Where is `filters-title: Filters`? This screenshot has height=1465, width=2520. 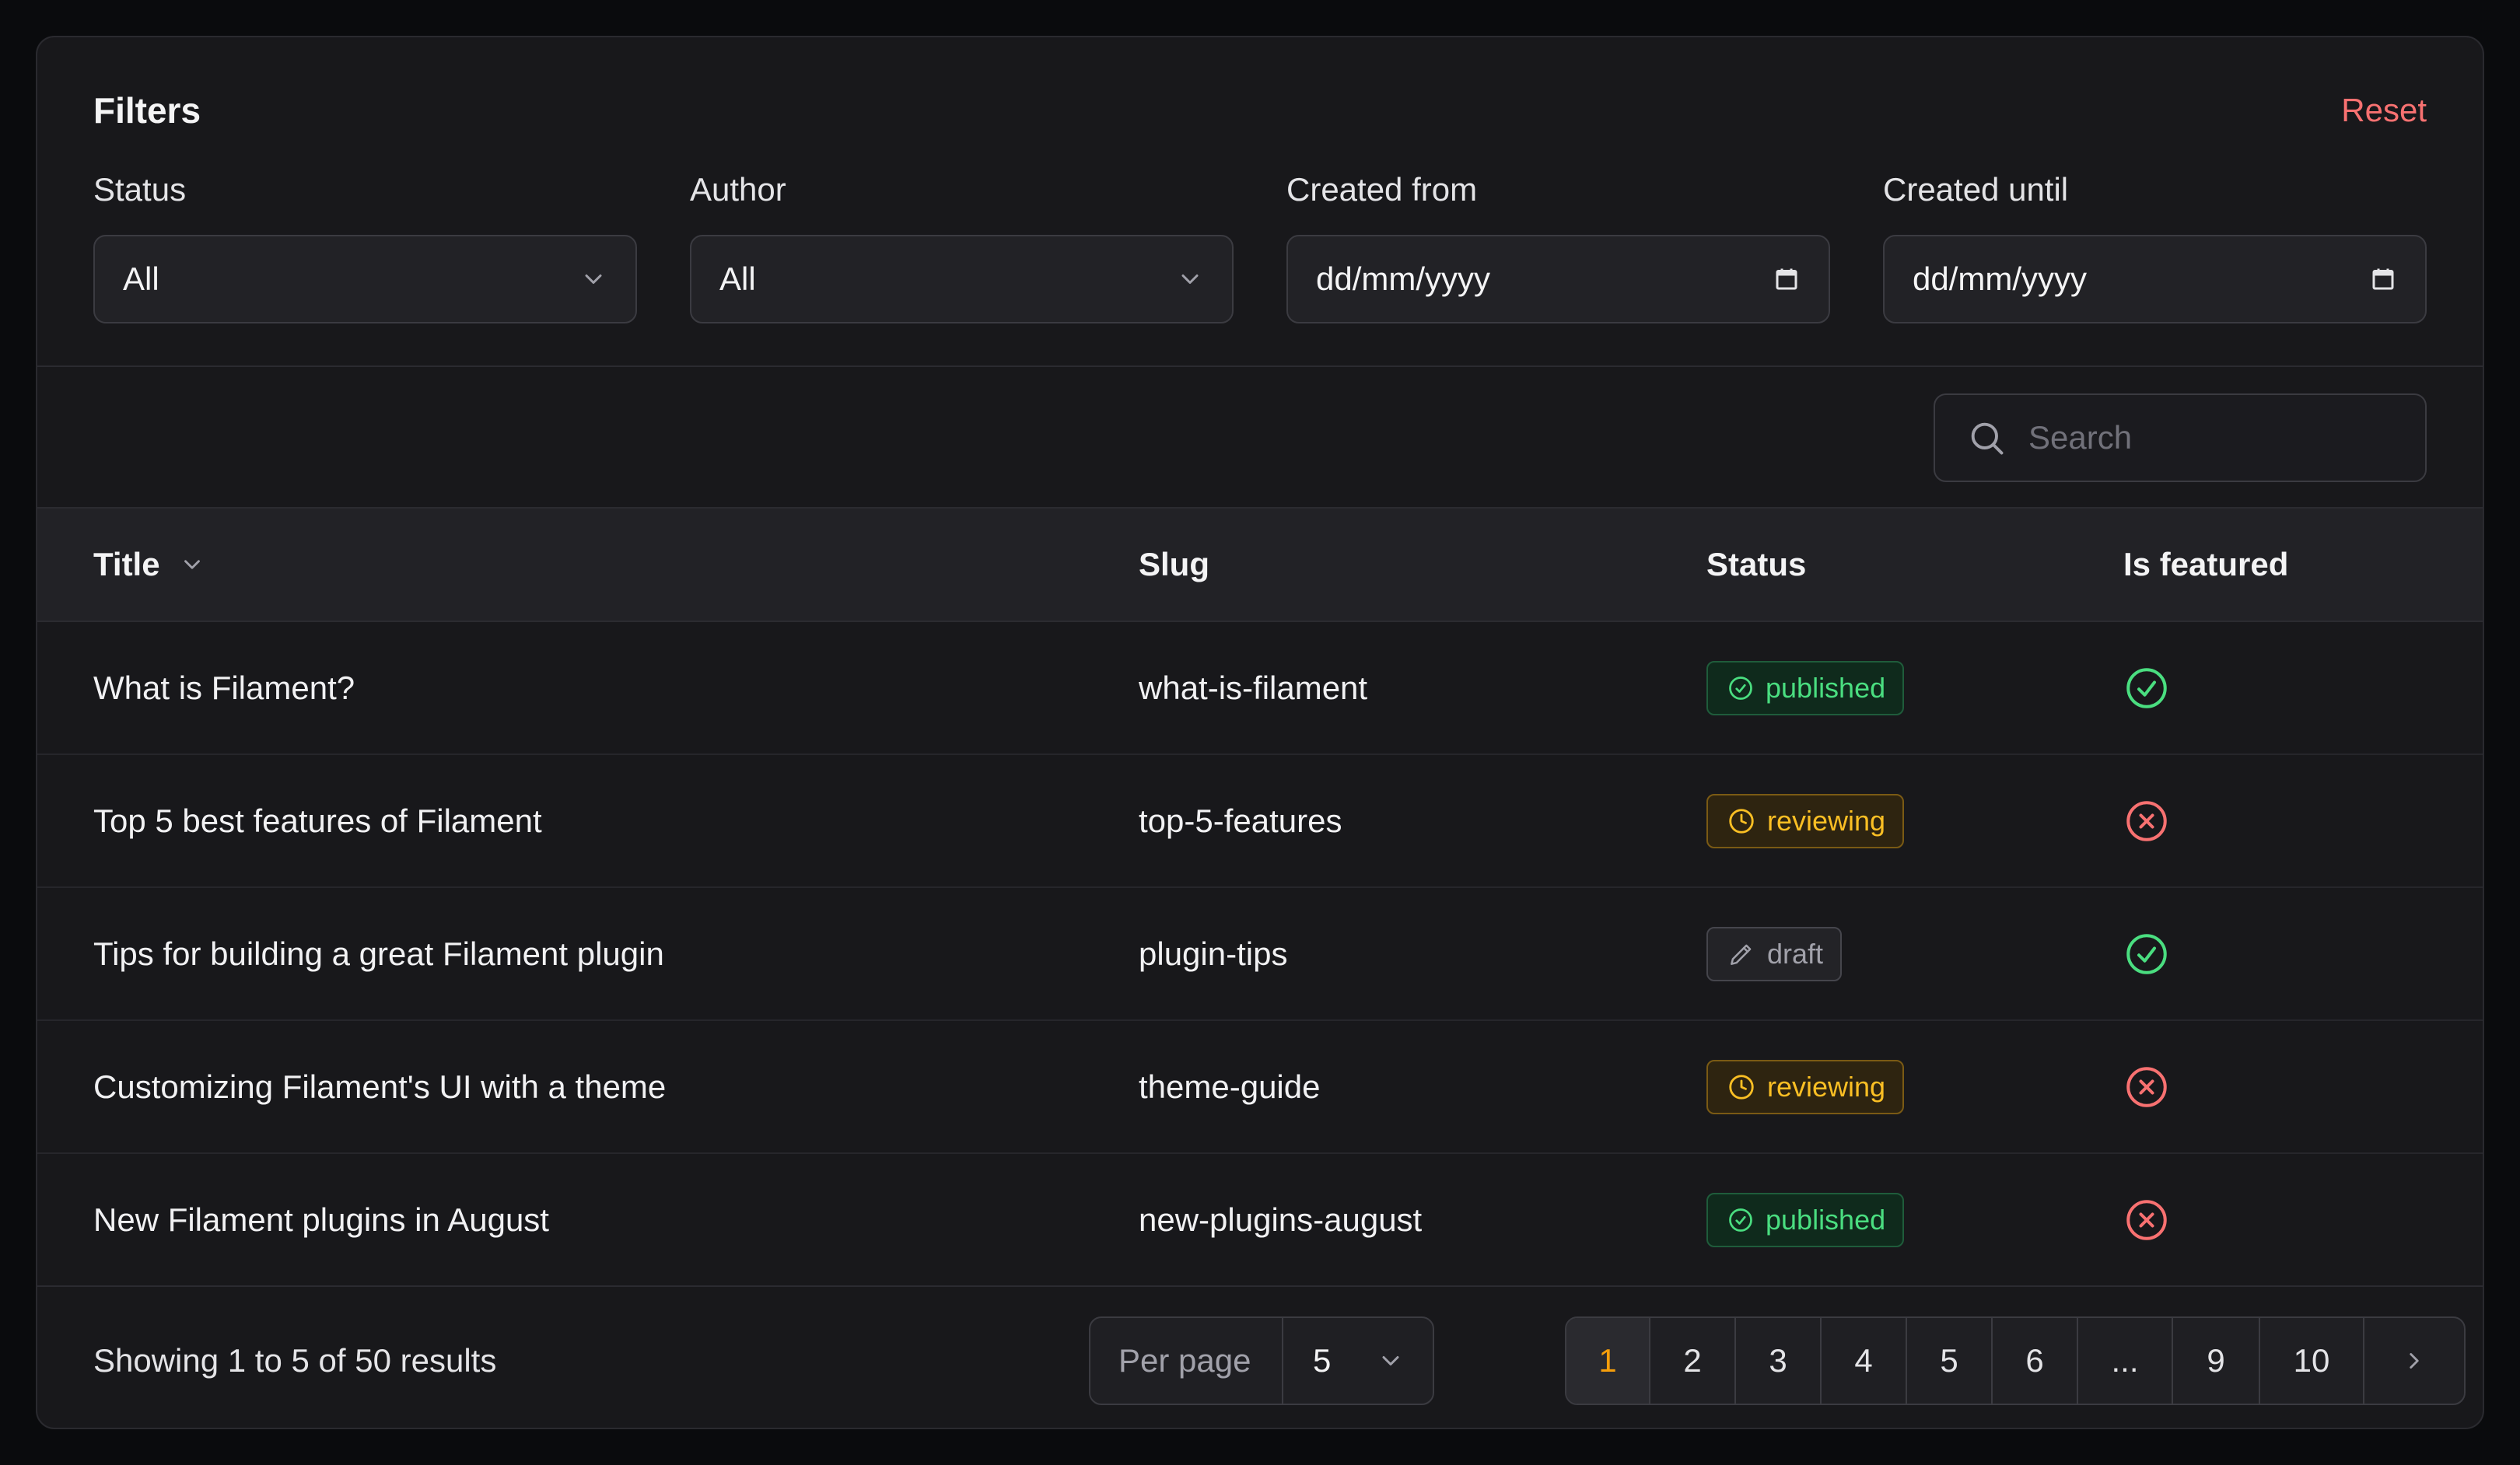
filters-title: Filters is located at coordinates (147, 110).